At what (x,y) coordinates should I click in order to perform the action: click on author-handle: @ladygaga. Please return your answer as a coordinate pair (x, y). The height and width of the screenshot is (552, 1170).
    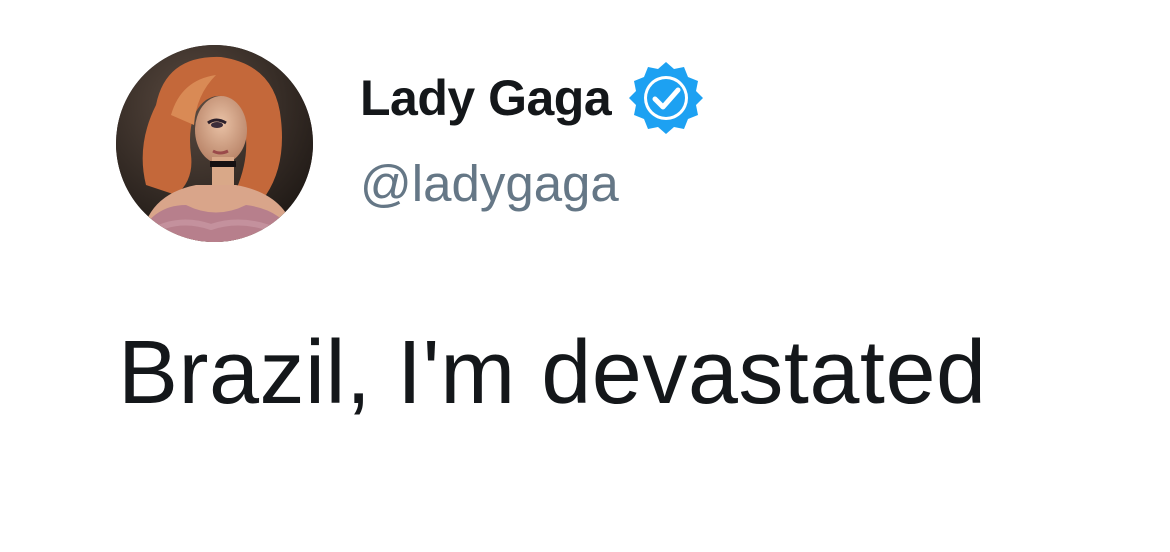
    Looking at the image, I should click on (489, 184).